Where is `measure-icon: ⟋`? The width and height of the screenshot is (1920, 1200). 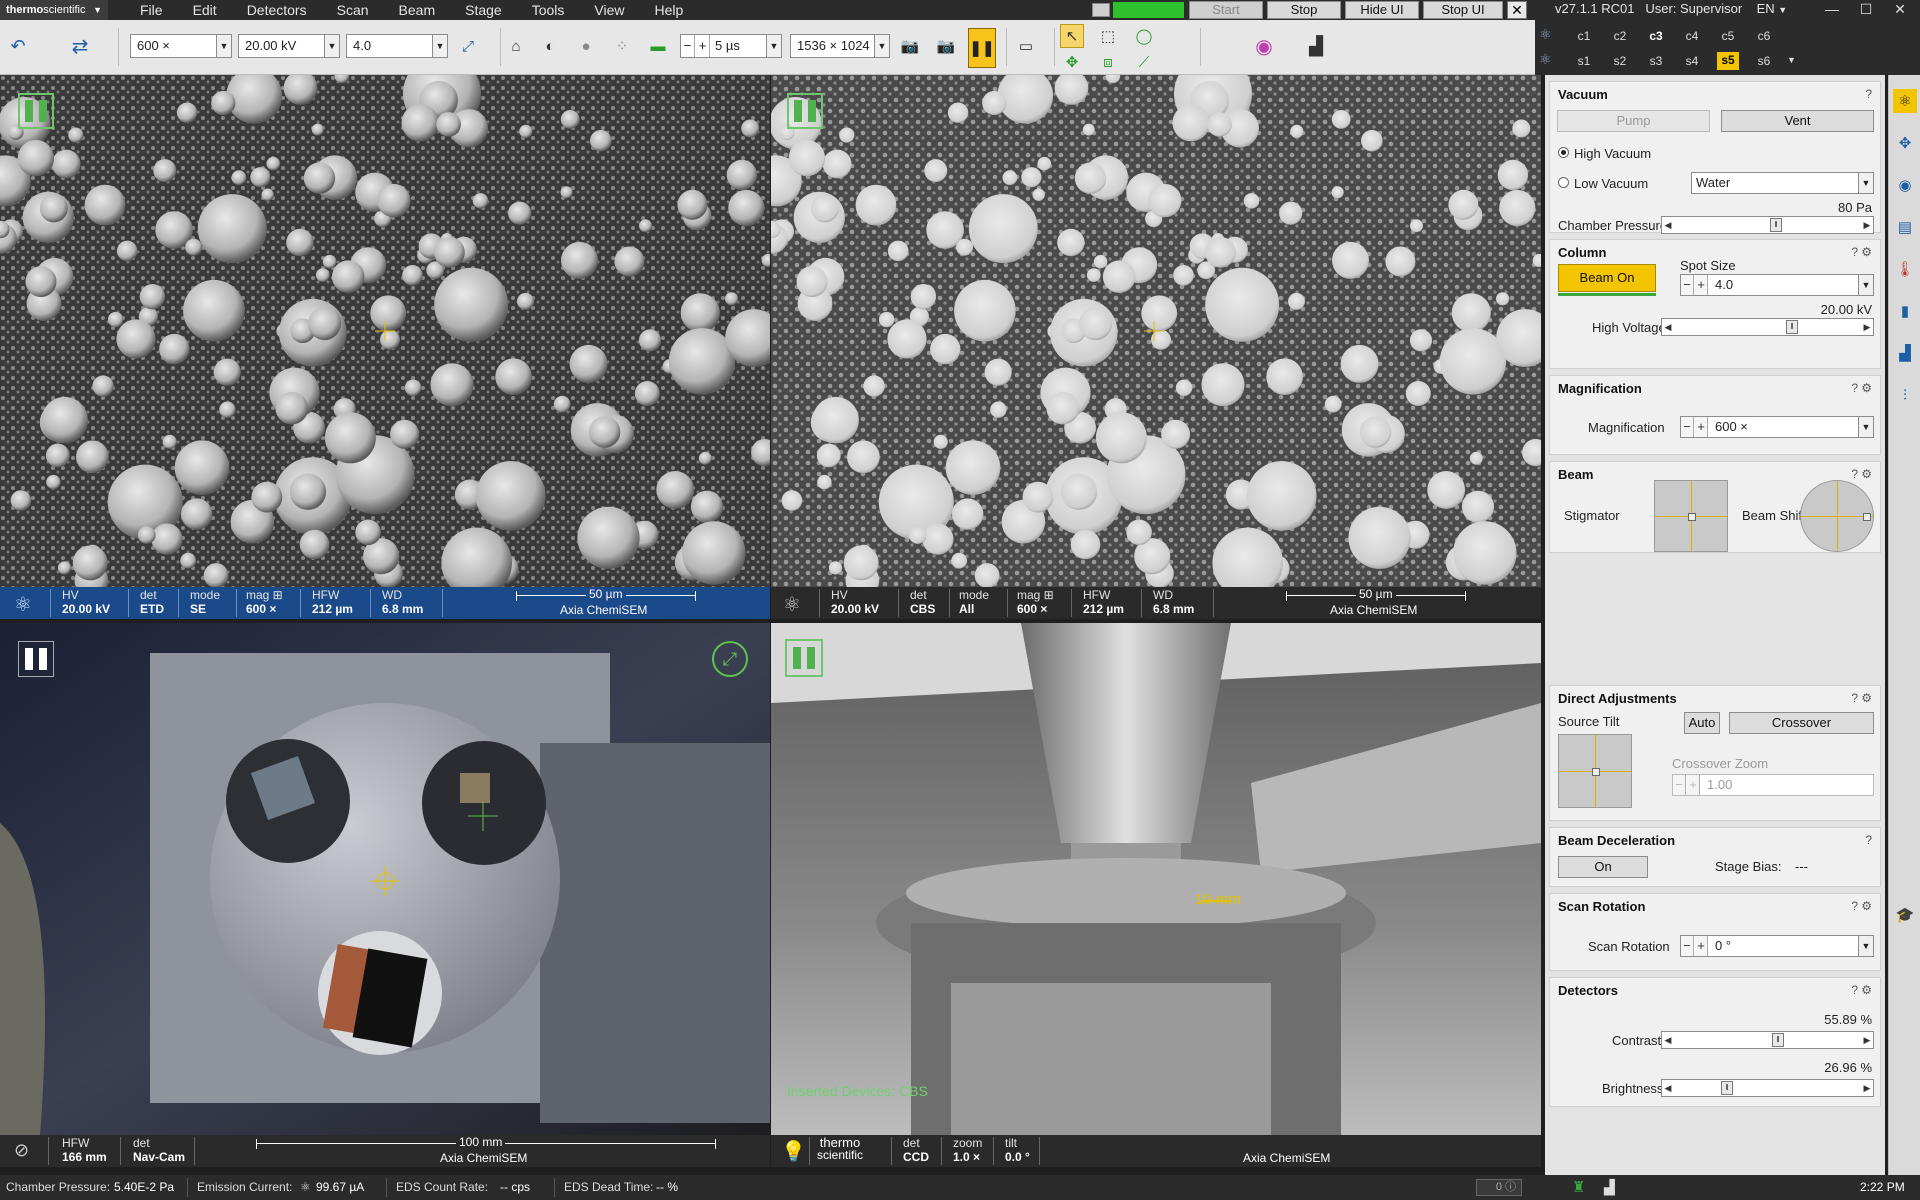
measure-icon: ⟋ is located at coordinates (1144, 62).